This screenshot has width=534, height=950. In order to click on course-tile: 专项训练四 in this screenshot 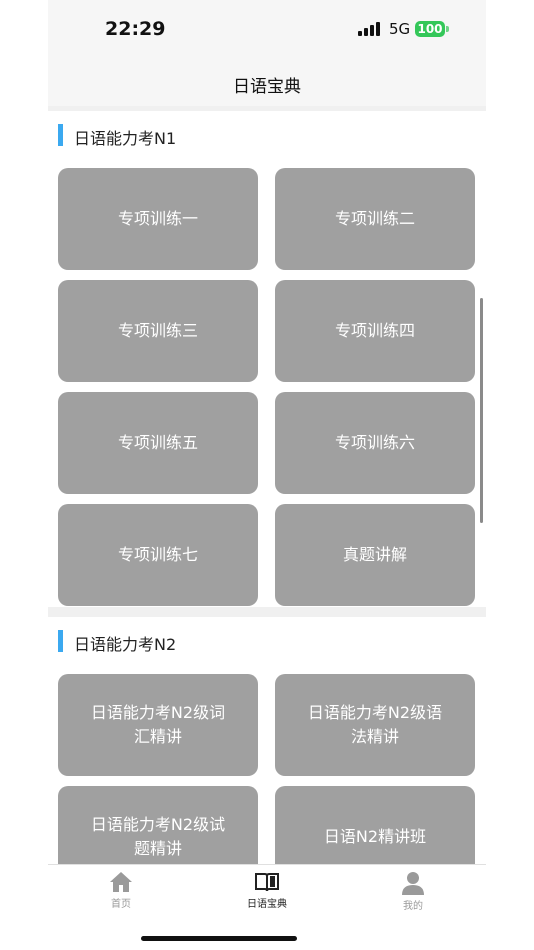, I will do `click(375, 331)`.